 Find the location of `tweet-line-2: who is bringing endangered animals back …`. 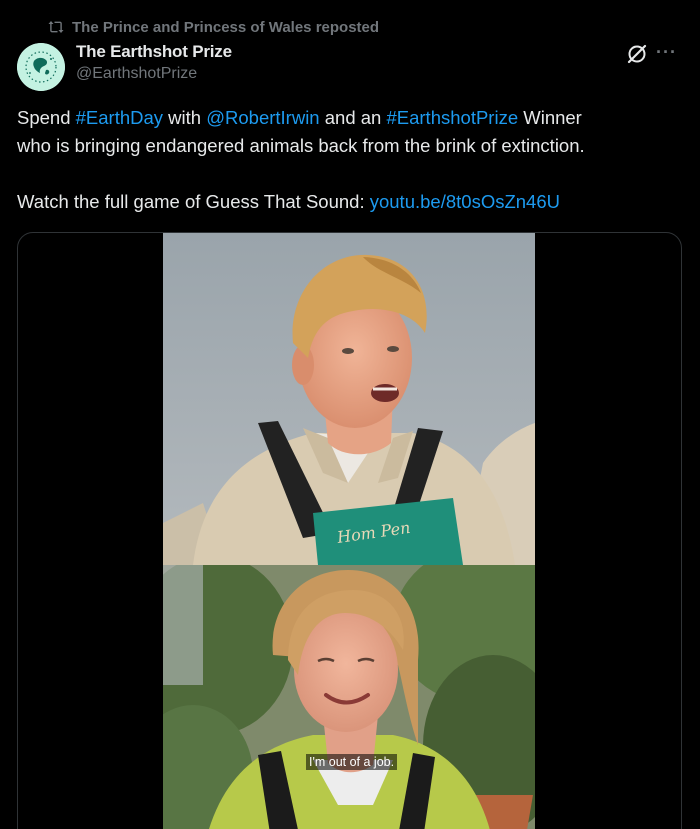

tweet-line-2: who is bringing endangered animals back … is located at coordinates (301, 145).